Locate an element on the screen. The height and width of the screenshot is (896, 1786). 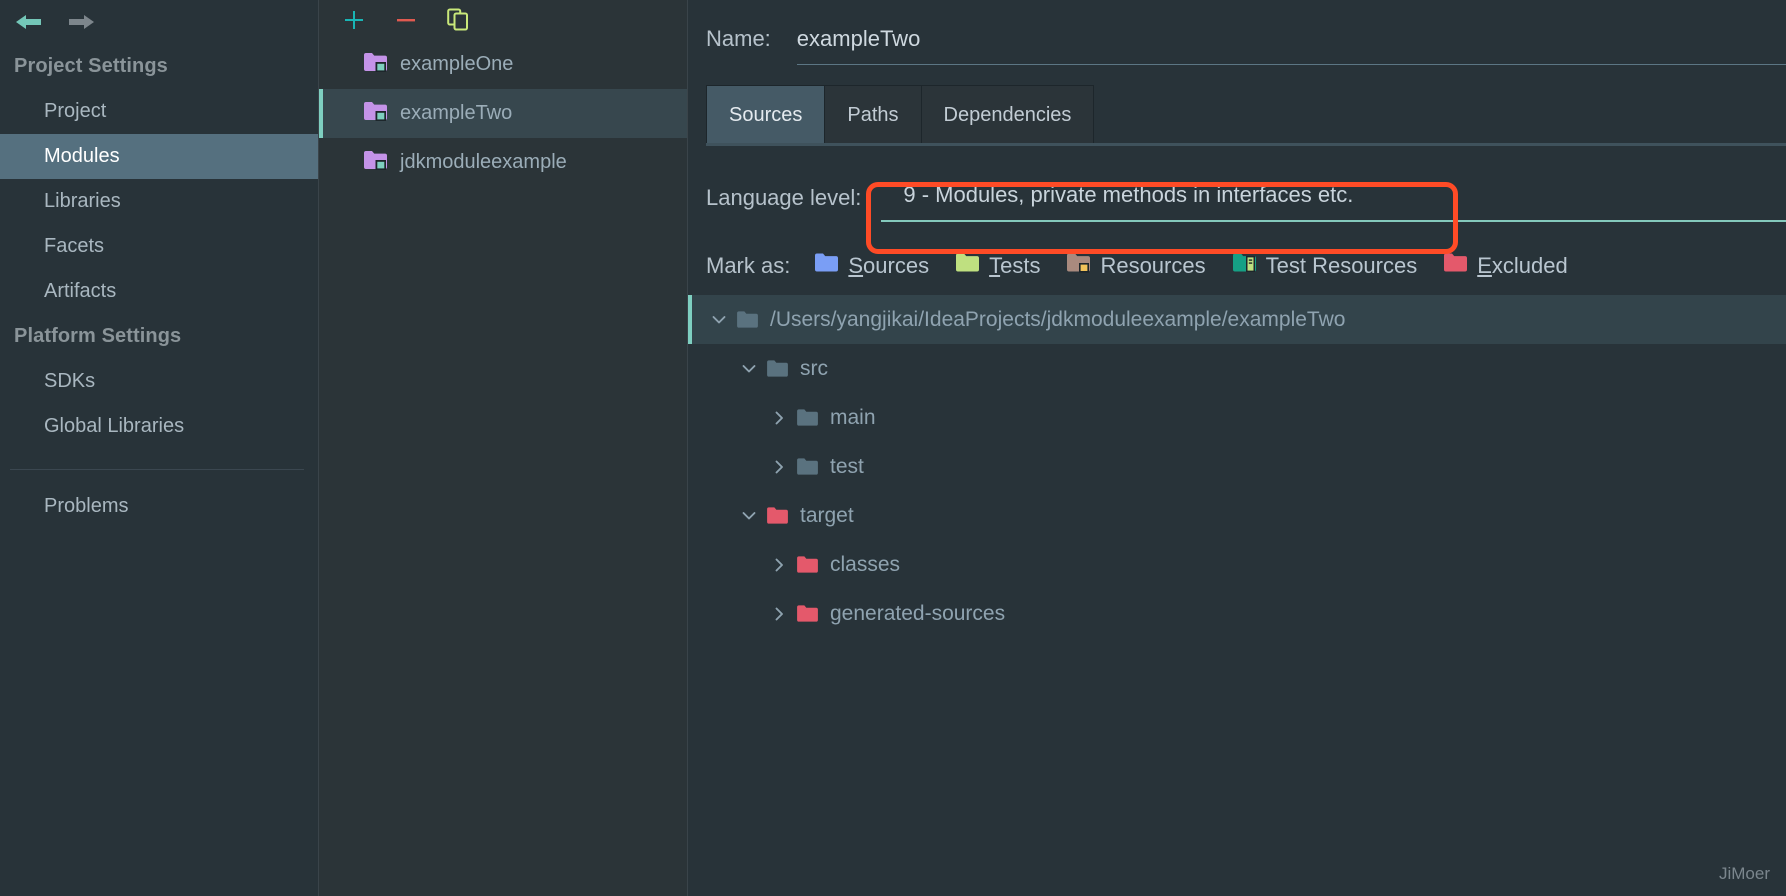
module-list-item-label: exampleTwo is located at coordinates (456, 113).